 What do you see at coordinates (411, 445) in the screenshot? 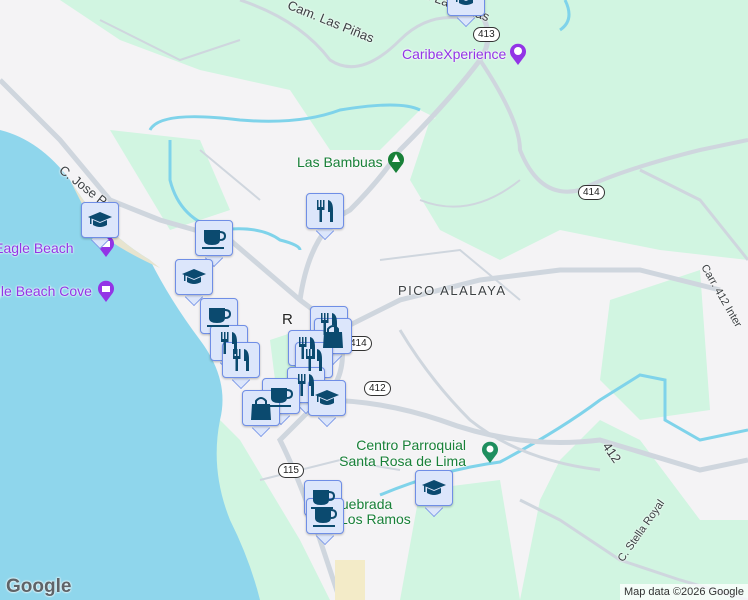
I see `poi-name-line: Centro Parroquial` at bounding box center [411, 445].